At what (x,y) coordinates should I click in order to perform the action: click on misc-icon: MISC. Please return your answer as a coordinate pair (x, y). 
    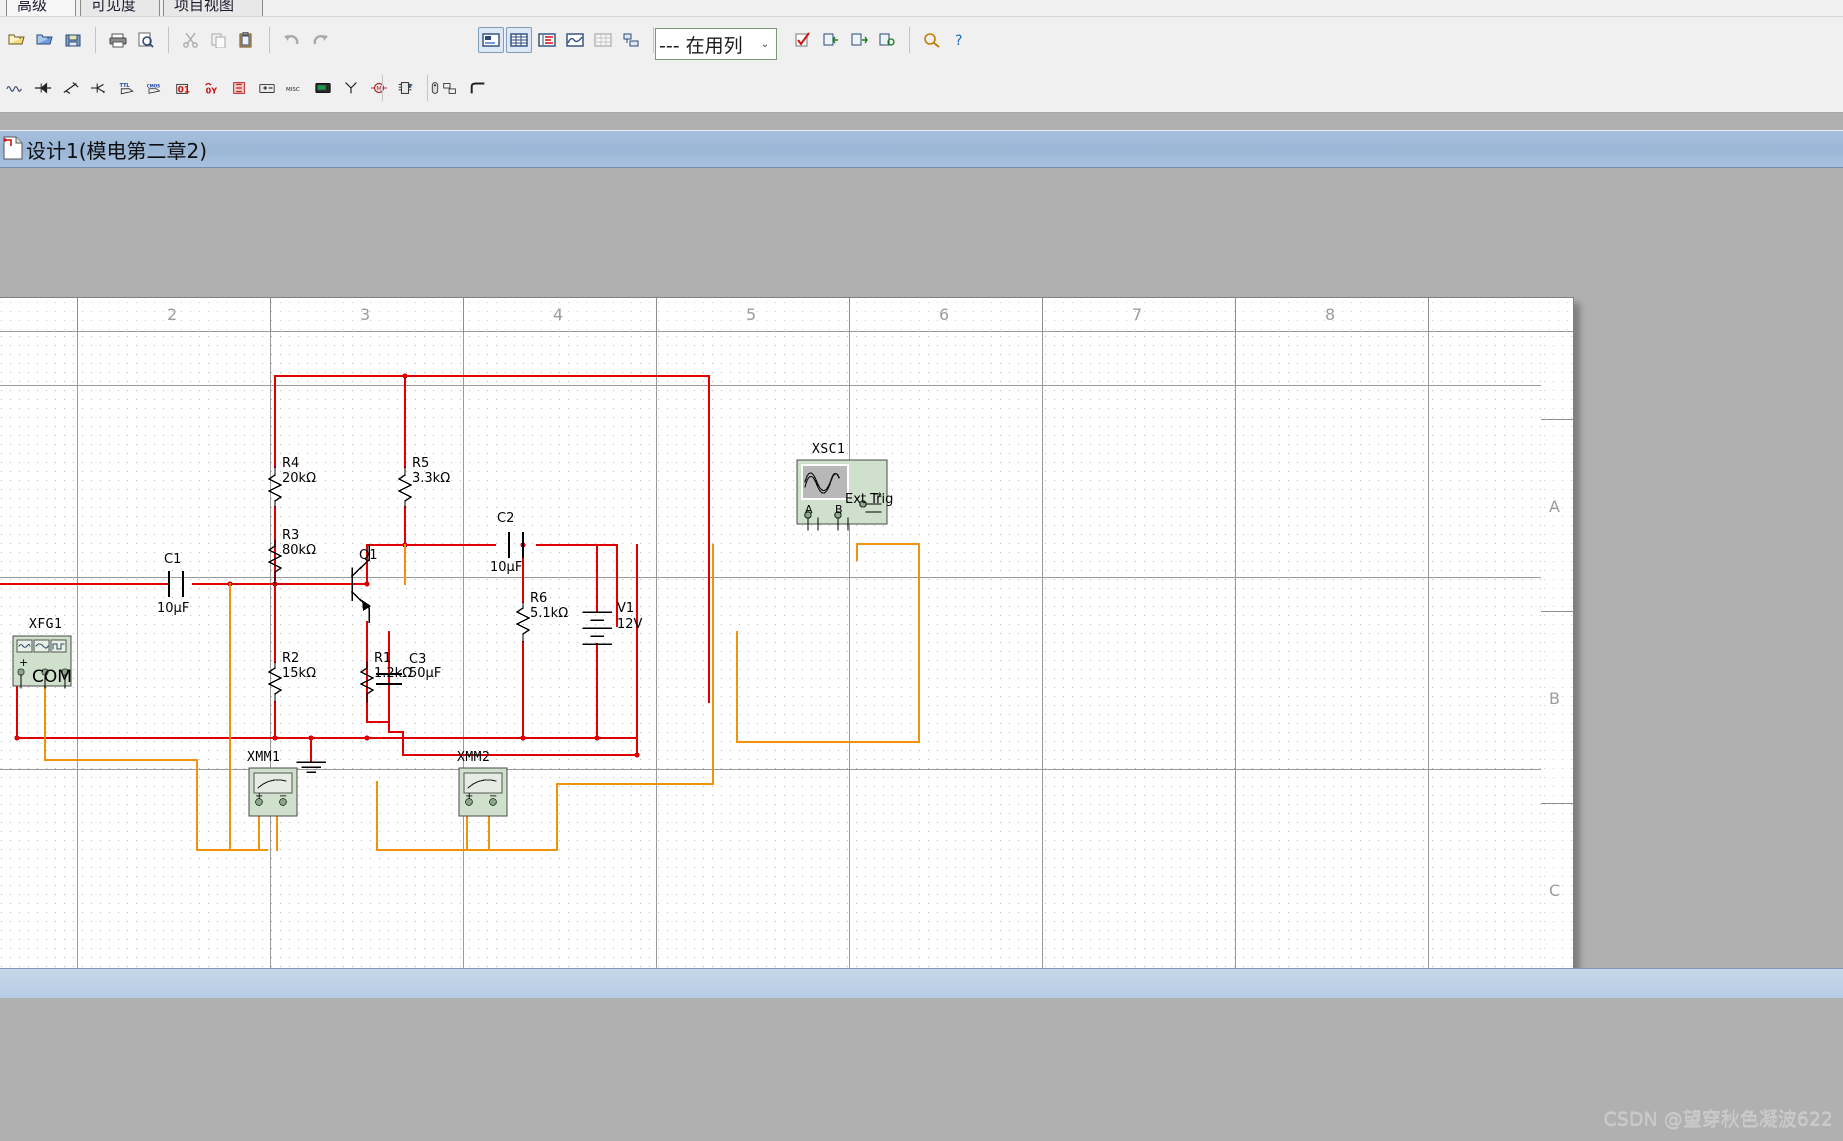
    Looking at the image, I should click on (295, 88).